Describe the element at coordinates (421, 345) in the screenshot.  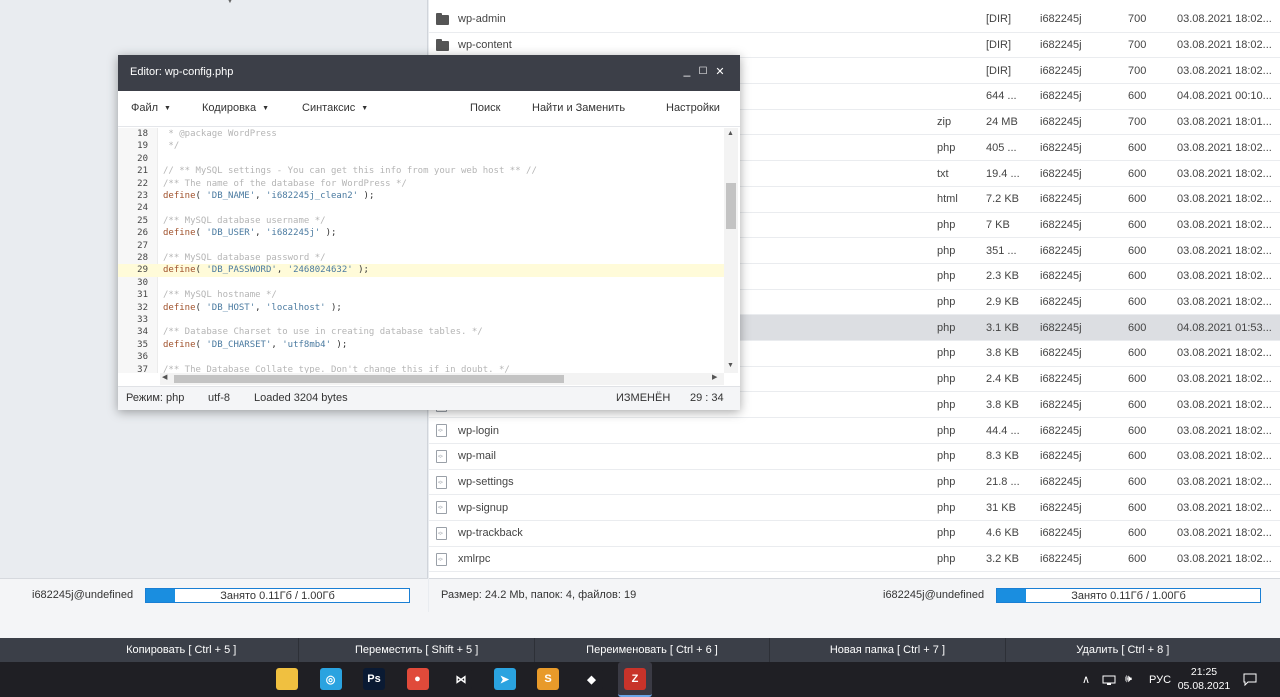
I see `code-line: 35 define( 'DB_CHARSET', 'utf8mb4' );` at that location.